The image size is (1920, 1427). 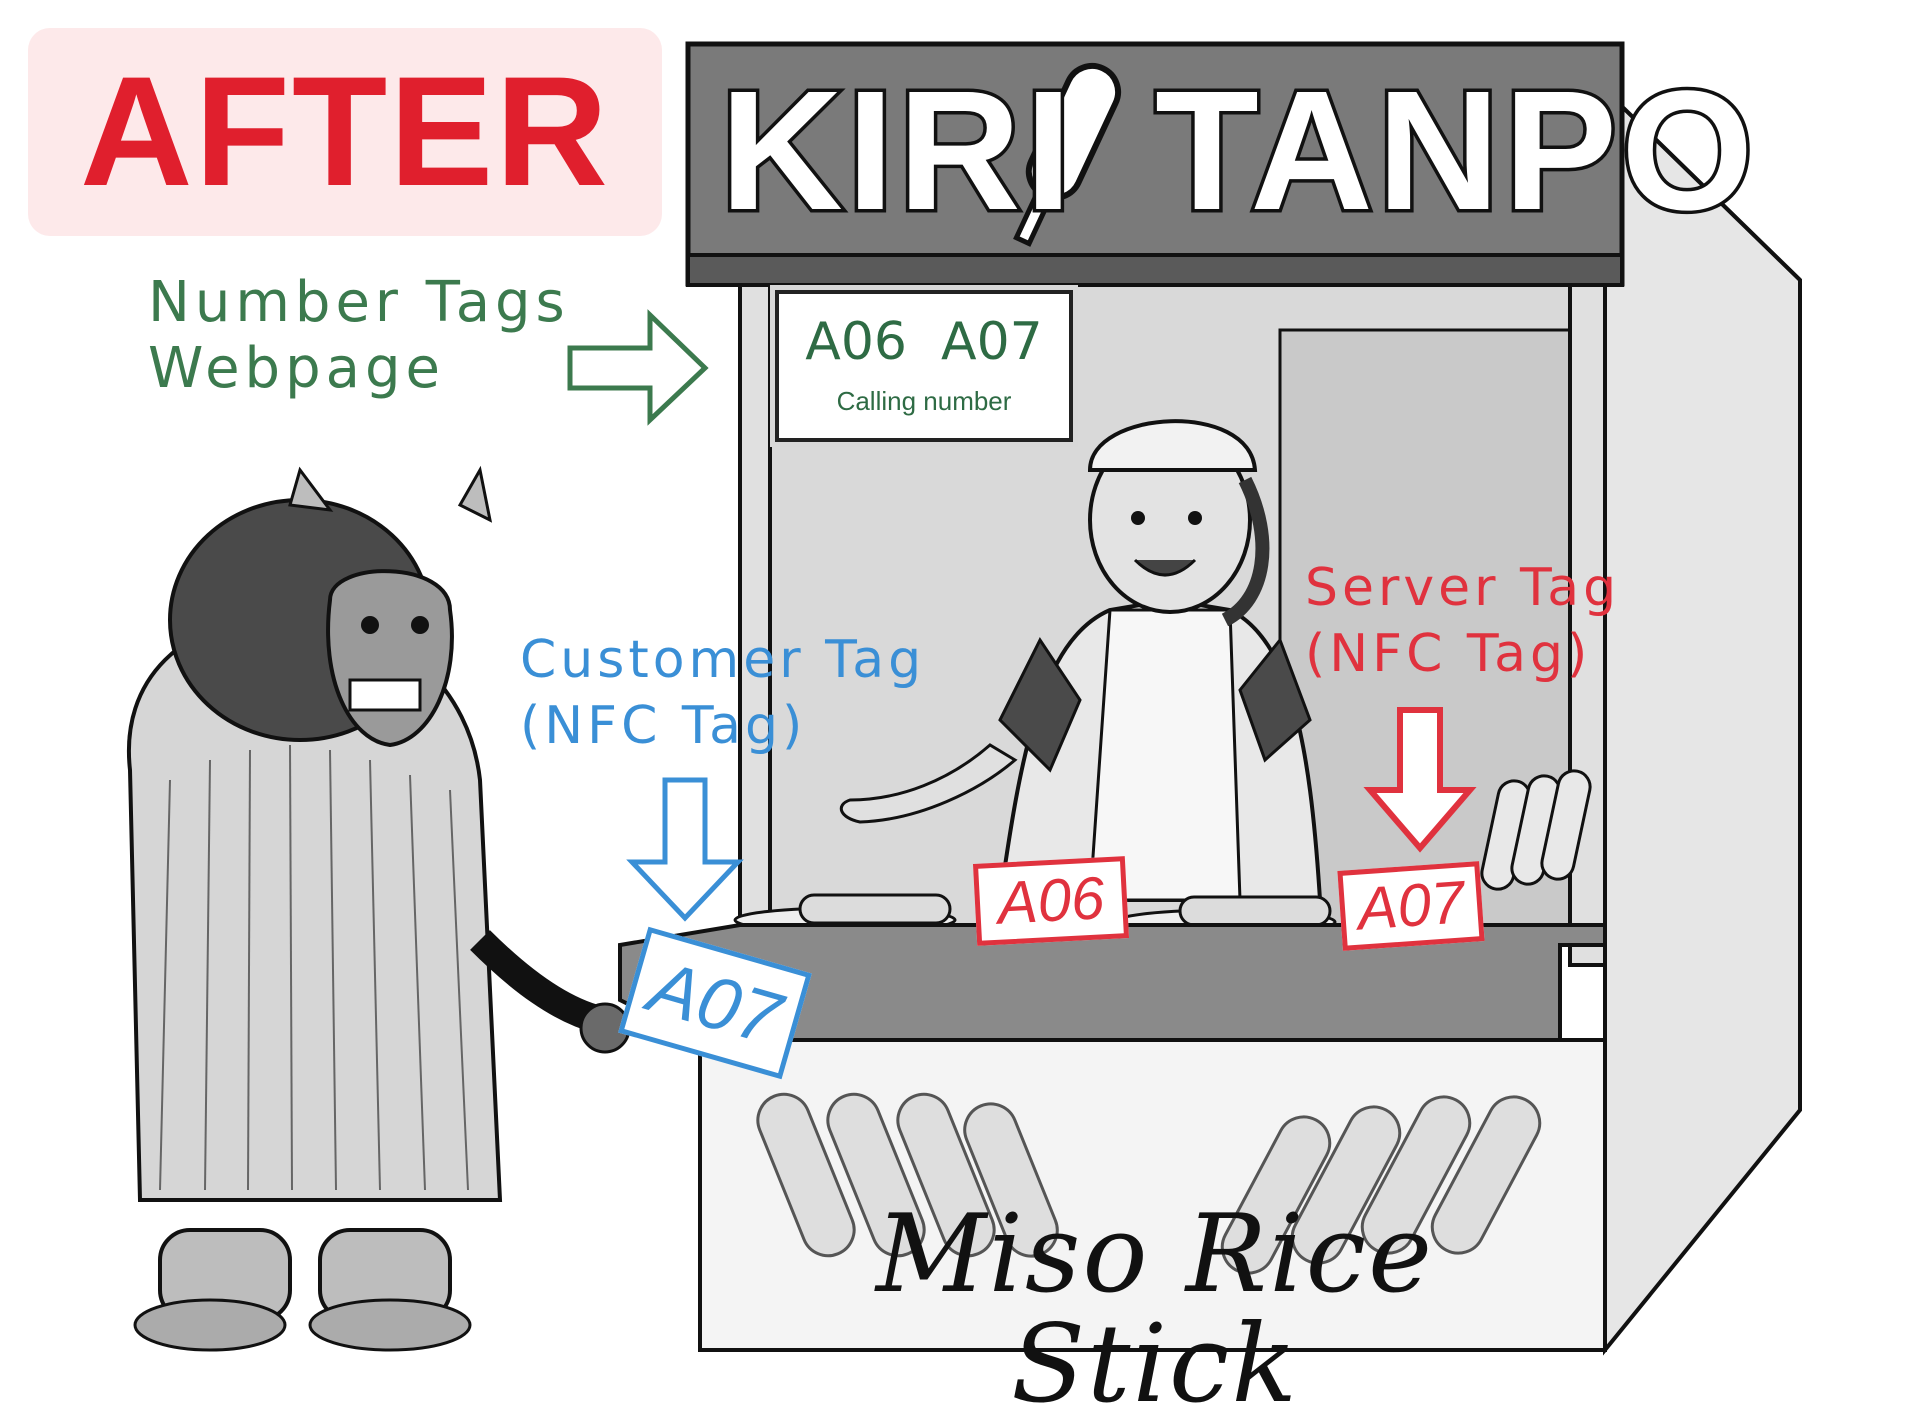 I want to click on miso-rice-stick-sign: Miso Rice Stick, so click(x=1155, y=1309).